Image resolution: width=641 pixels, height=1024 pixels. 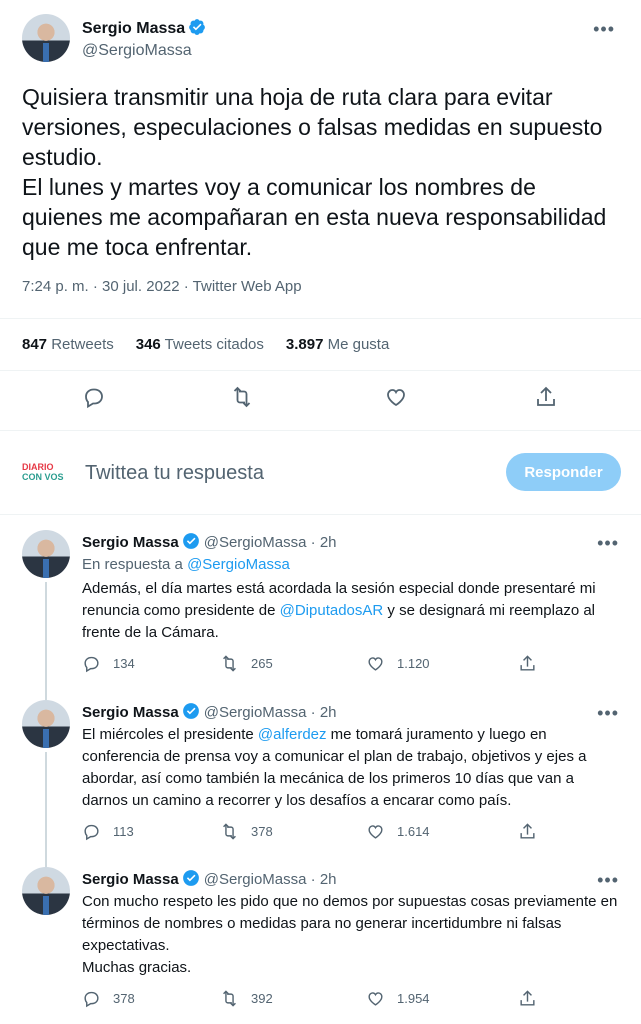 What do you see at coordinates (413, 663) in the screenshot?
I see `like-count: 1.120` at bounding box center [413, 663].